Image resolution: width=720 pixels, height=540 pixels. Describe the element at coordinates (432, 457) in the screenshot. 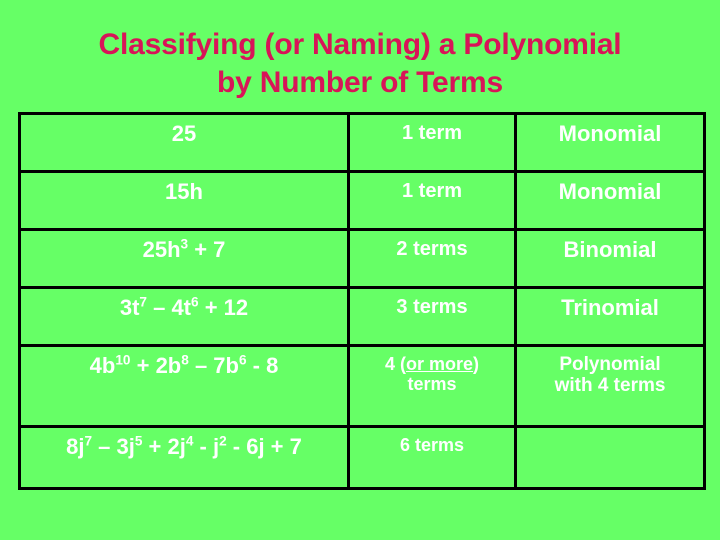

I see `cell-term-count: 6 terms` at that location.